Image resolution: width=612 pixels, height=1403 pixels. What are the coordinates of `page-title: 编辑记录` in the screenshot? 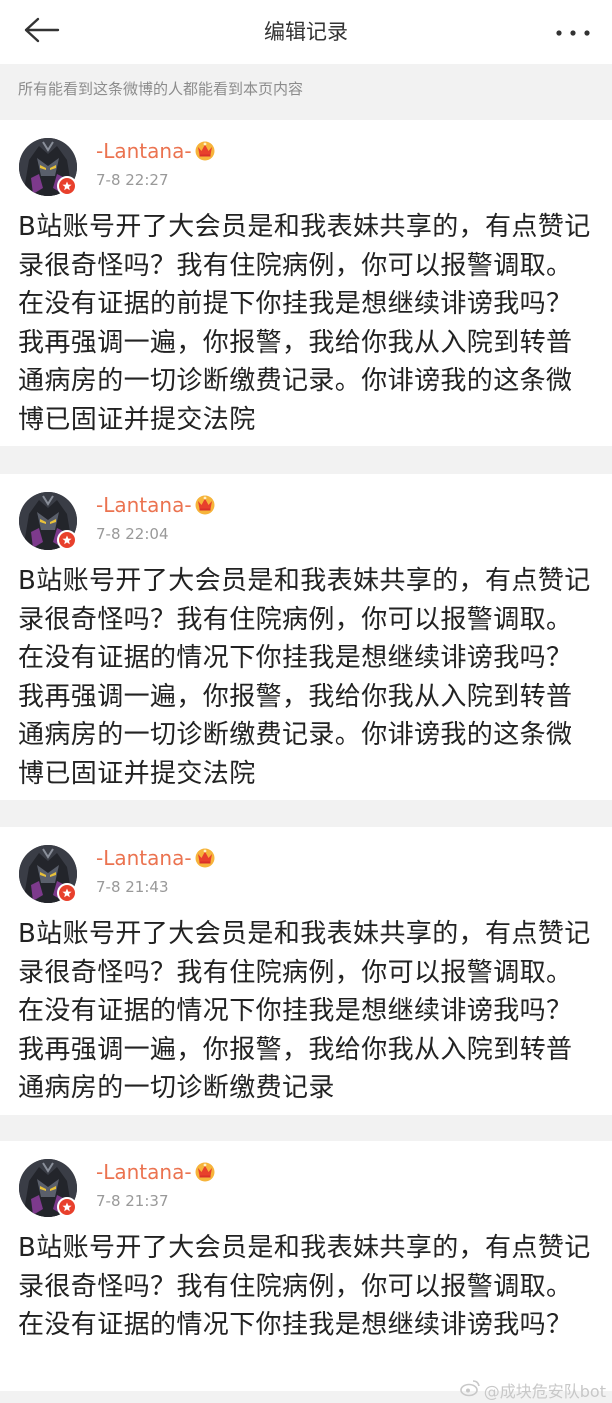 It's located at (306, 32).